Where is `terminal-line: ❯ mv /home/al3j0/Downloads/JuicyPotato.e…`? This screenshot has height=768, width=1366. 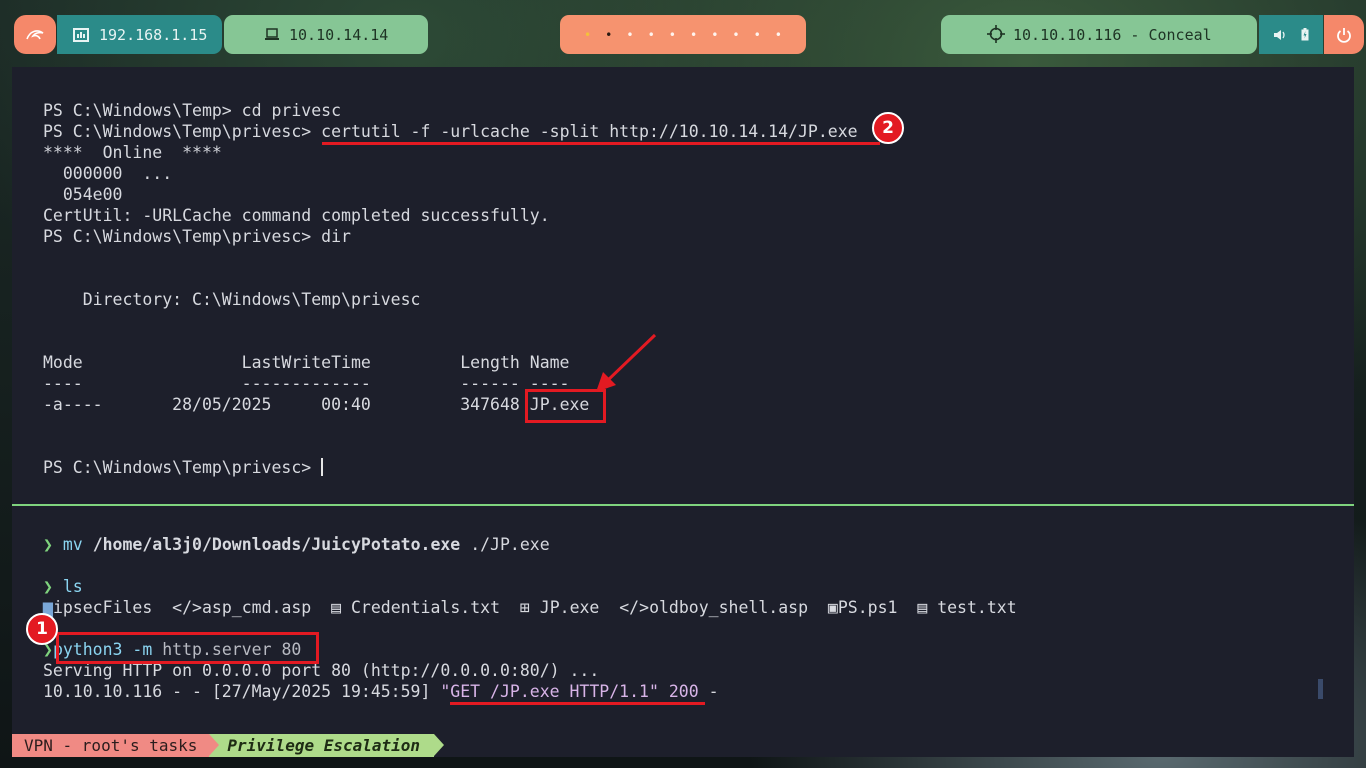
terminal-line: ❯ mv /home/al3j0/Downloads/JuicyPotato.e… is located at coordinates (296, 544).